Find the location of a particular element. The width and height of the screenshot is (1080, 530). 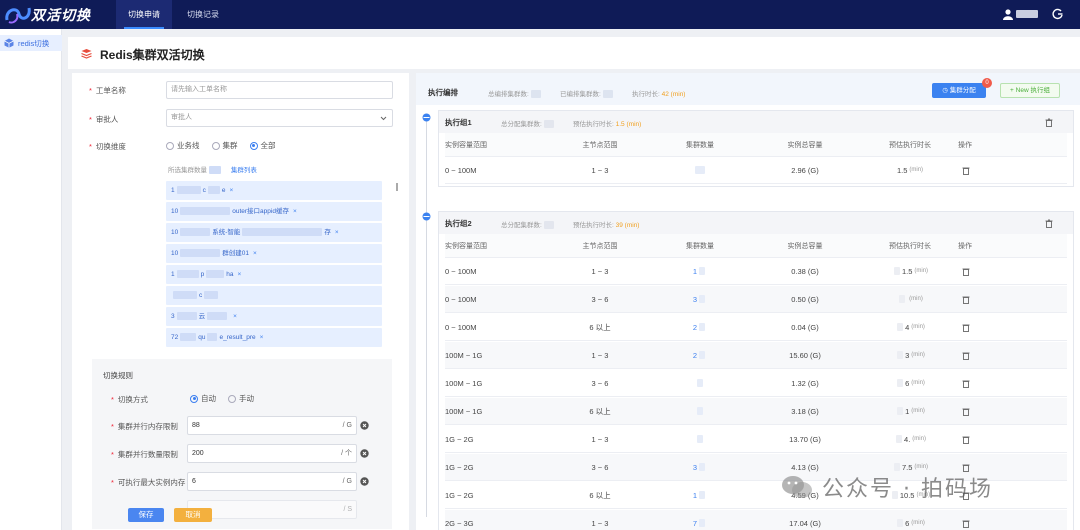

cell-count: 7 is located at coordinates (700, 520).